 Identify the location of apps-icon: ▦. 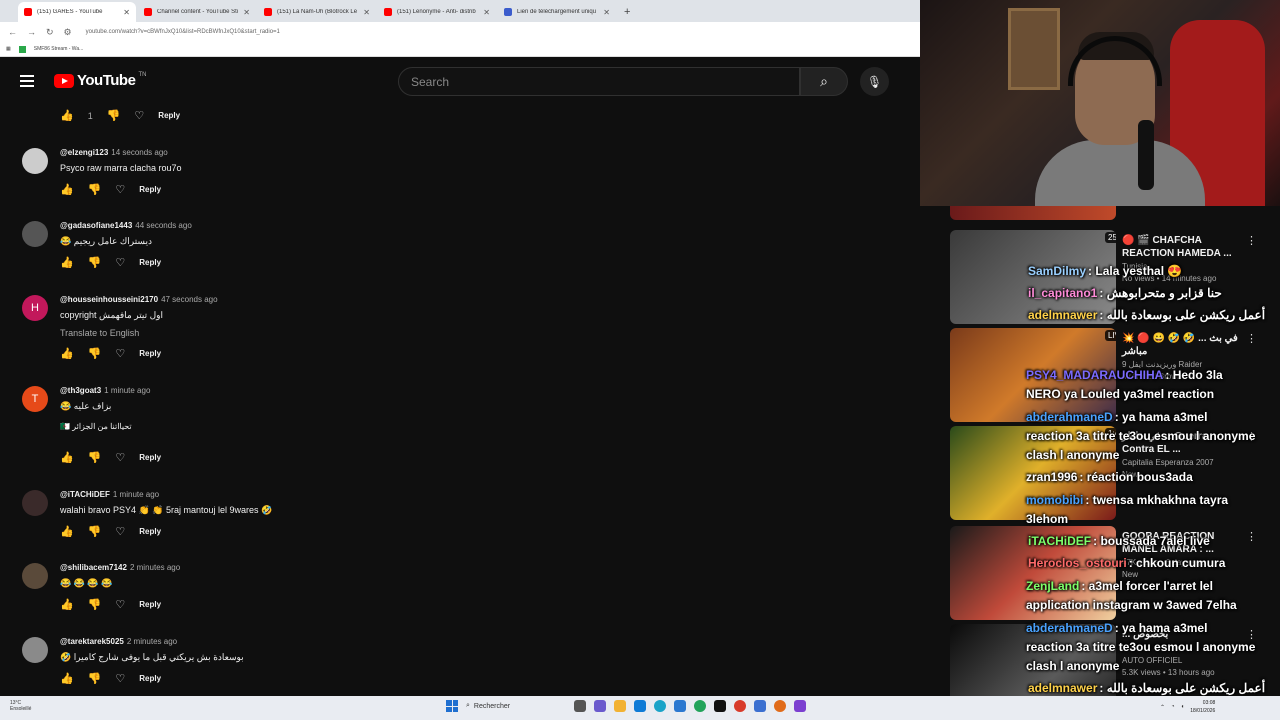
(8, 49).